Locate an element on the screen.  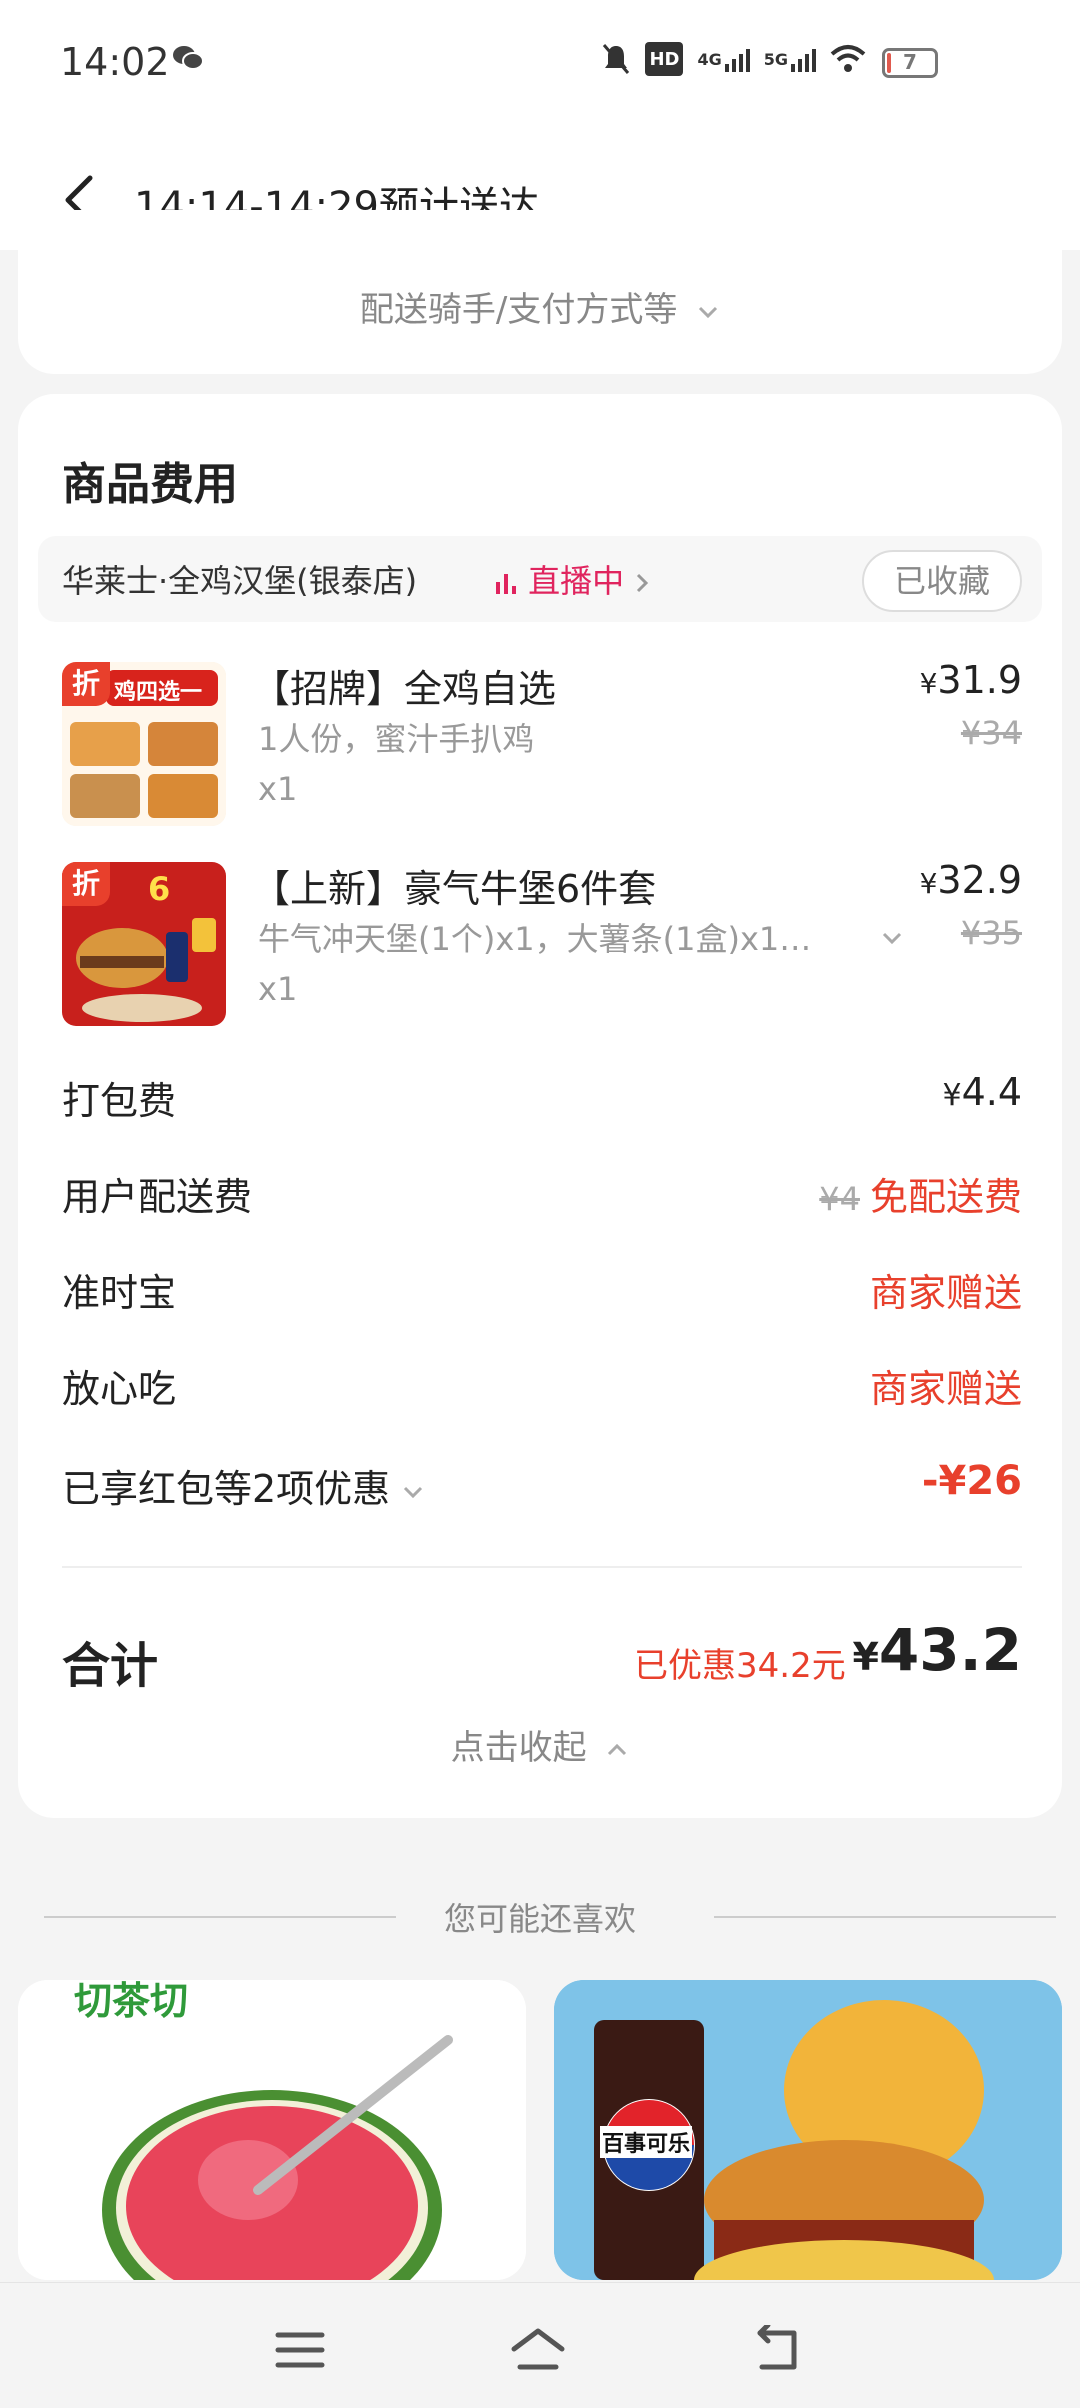
ontime-row: 准时宝 商家赠送 is located at coordinates (542, 1292).